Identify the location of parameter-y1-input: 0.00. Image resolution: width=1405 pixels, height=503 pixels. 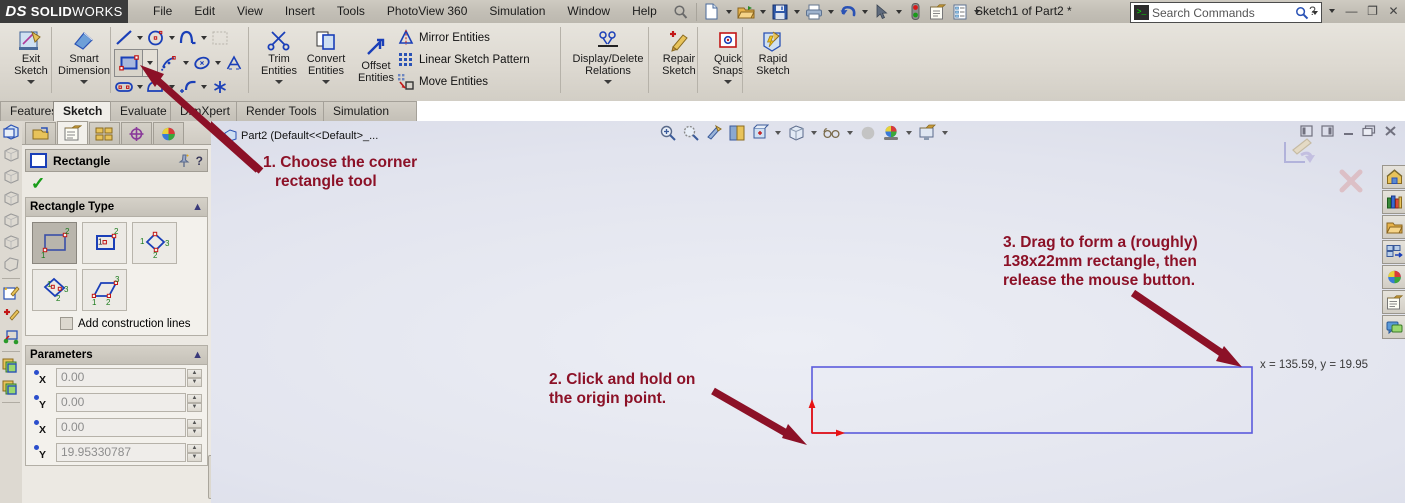
(121, 402).